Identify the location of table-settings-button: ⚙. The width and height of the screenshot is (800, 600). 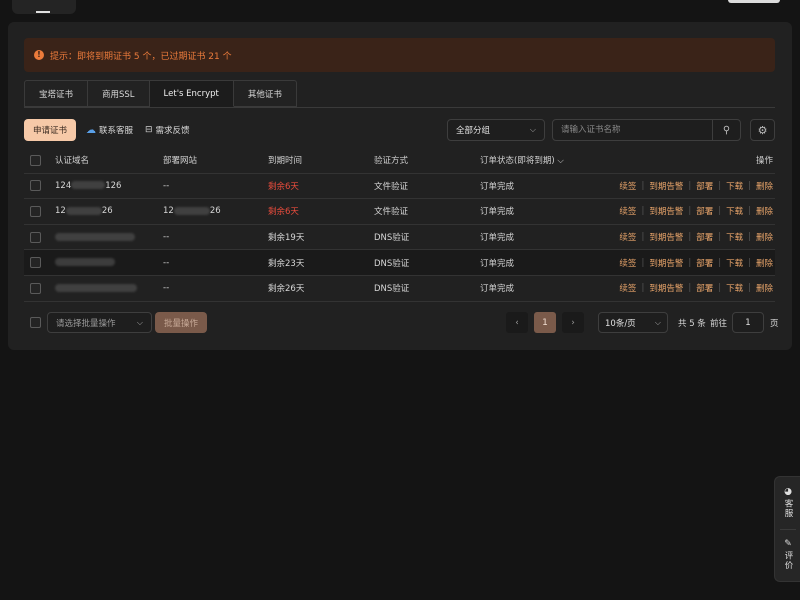
(762, 130).